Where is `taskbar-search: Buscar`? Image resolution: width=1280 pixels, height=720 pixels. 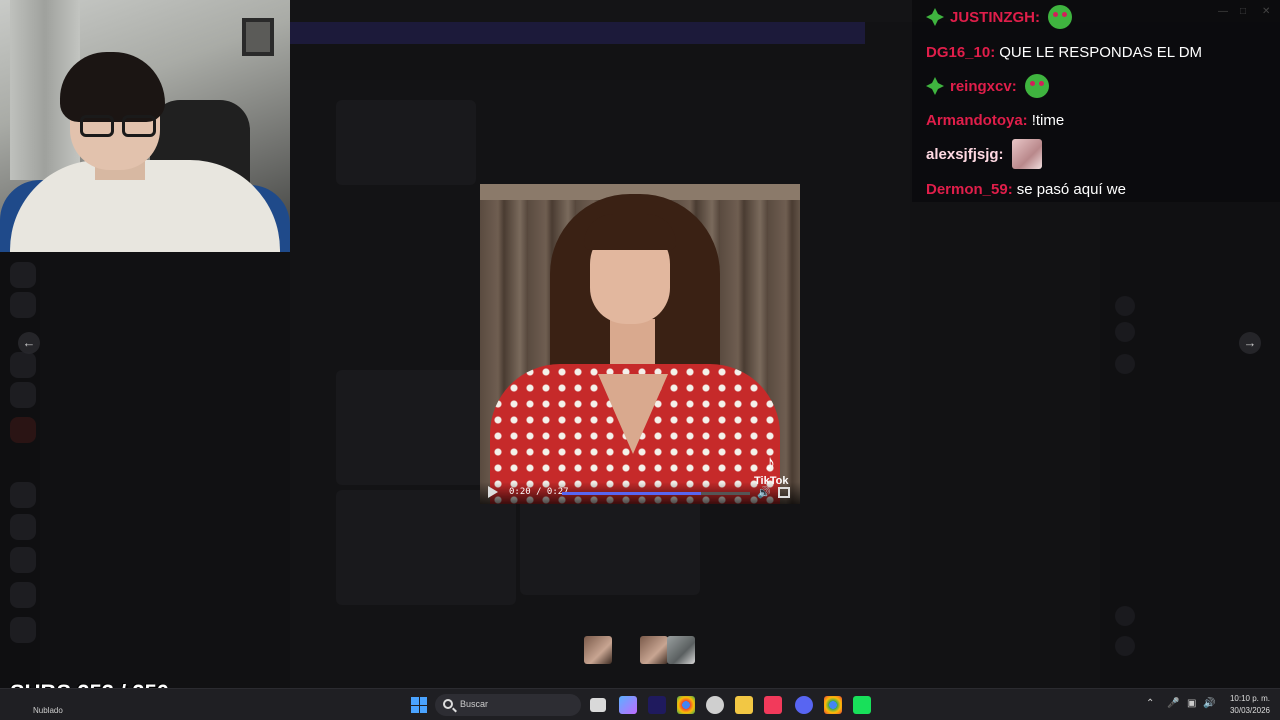 taskbar-search: Buscar is located at coordinates (508, 705).